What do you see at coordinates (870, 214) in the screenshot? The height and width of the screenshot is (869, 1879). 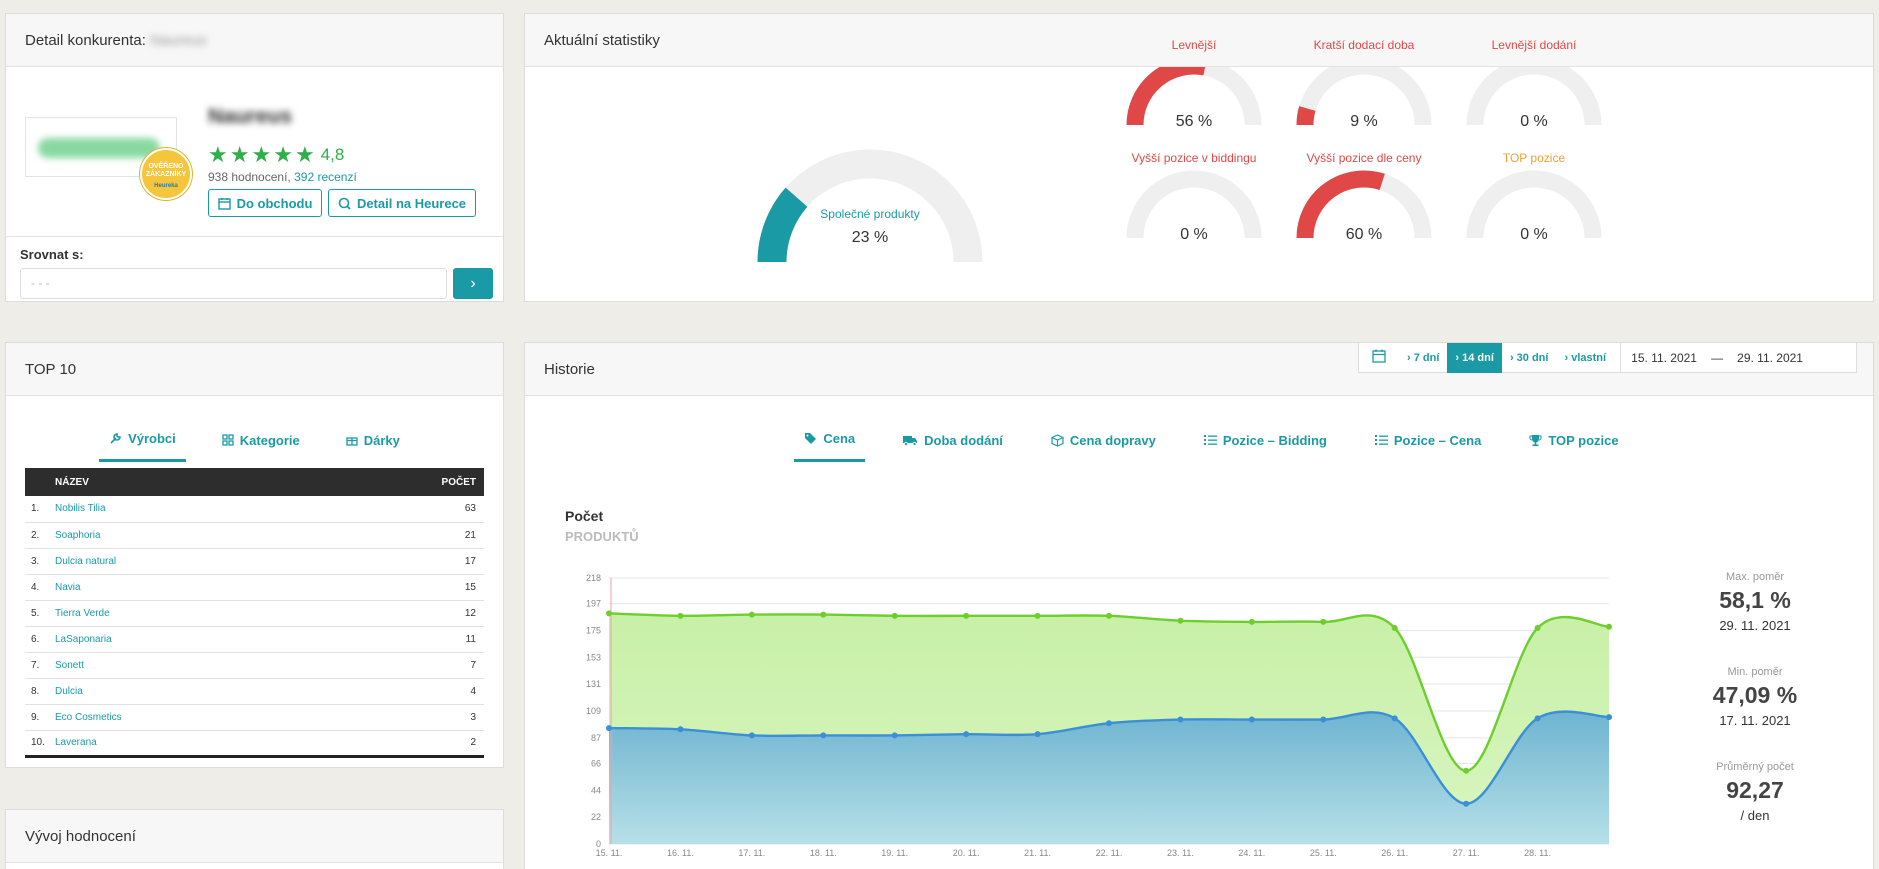 I see `gauge-main-label: Společné produkty` at bounding box center [870, 214].